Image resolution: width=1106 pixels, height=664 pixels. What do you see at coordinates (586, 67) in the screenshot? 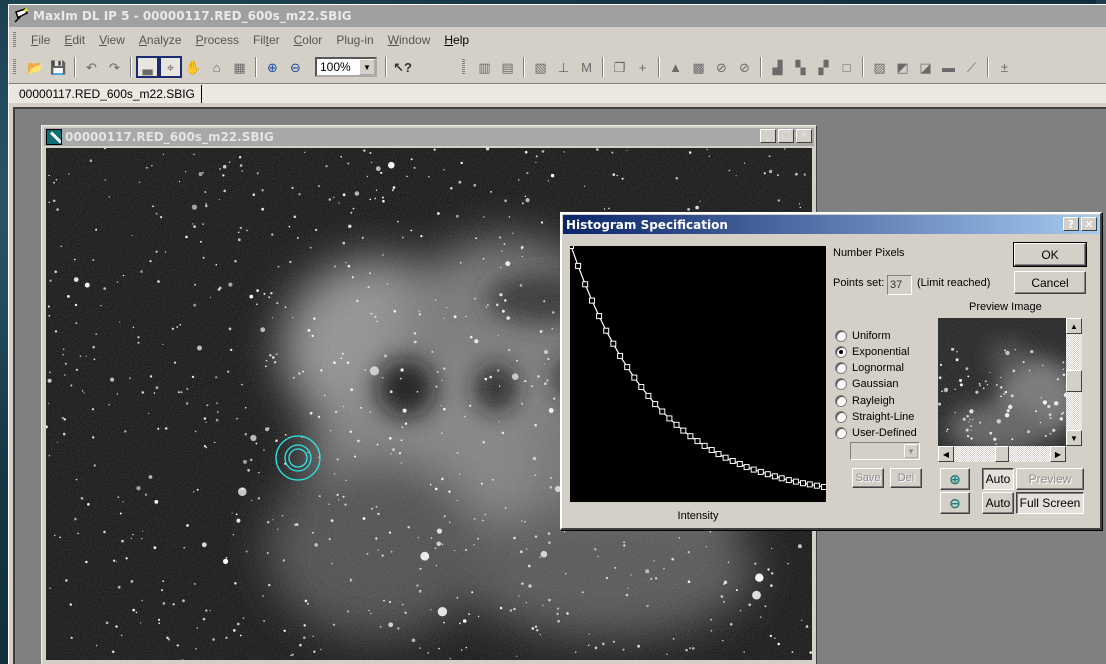
I see `measure-button: M` at bounding box center [586, 67].